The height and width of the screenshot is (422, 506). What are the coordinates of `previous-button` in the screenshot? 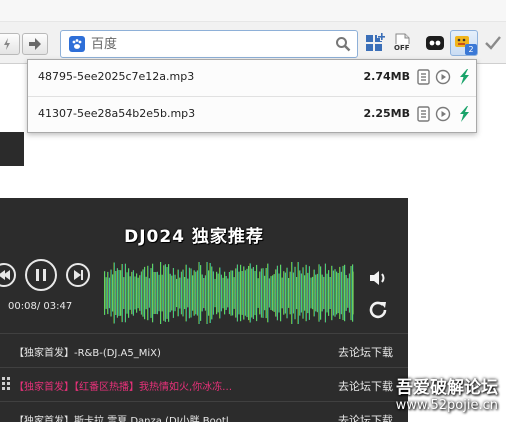 It's located at (8, 275).